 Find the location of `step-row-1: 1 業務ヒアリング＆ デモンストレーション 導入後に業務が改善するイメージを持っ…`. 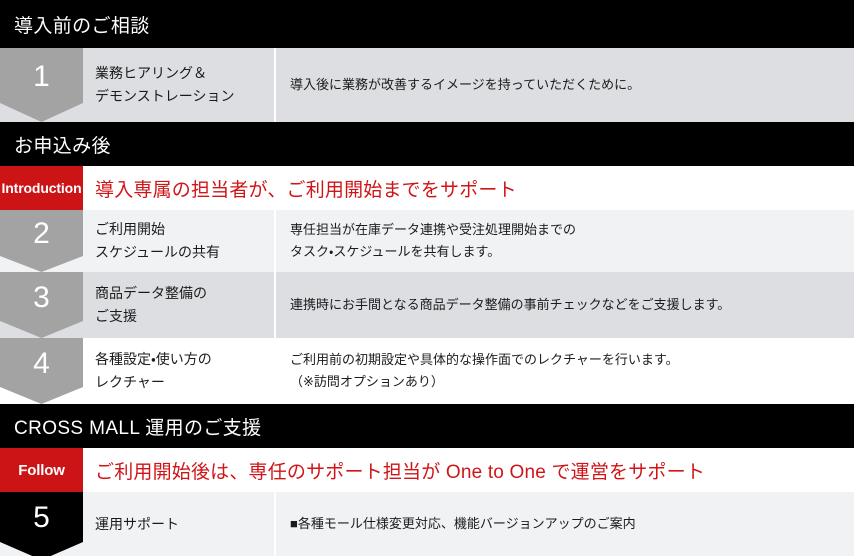

step-row-1: 1 業務ヒアリング＆ デモンストレーション 導入後に業務が改善するイメージを持っ… is located at coordinates (427, 85).